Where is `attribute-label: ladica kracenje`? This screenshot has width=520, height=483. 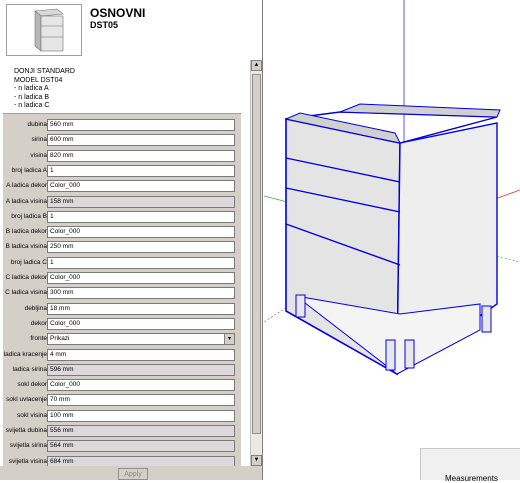
attribute-label: ladica kracenje is located at coordinates (25, 354).